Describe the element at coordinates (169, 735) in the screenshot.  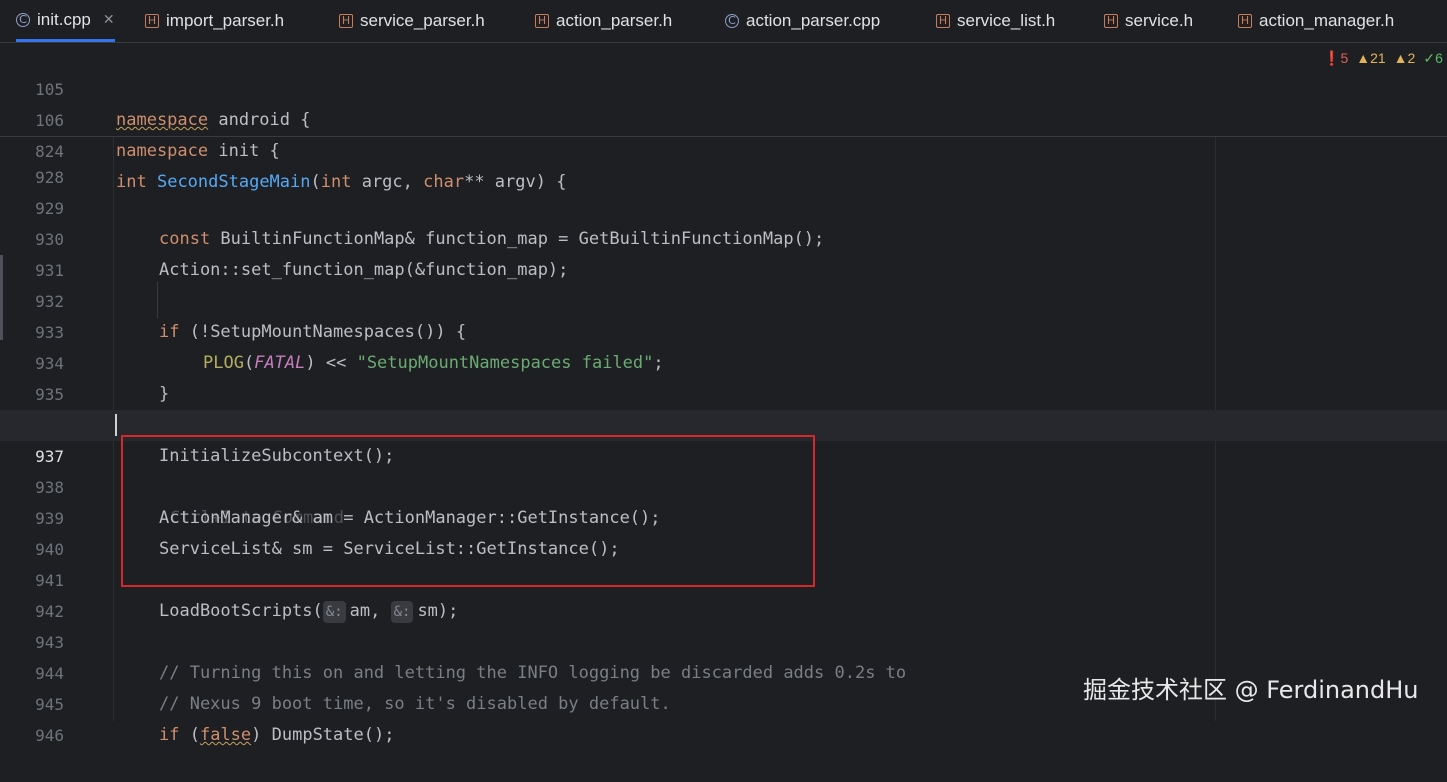
I see `keyword: if` at that location.